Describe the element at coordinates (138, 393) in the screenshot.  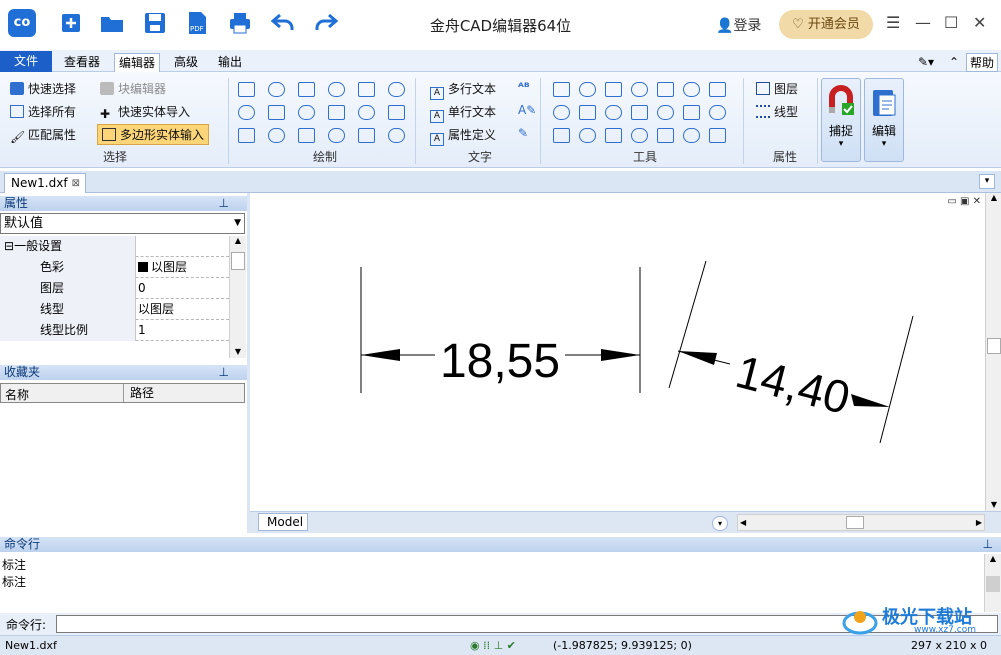
I see `col-path: 路径` at that location.